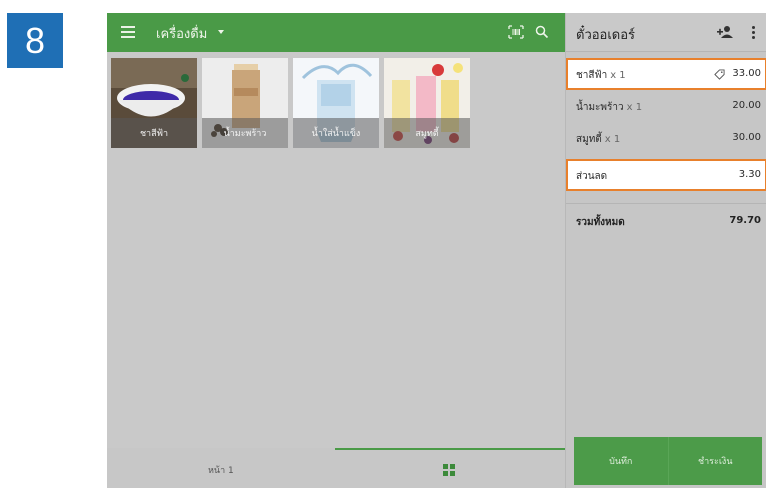 The width and height of the screenshot is (766, 488). I want to click on ticket-line: น้ำมะพร้าว x 1 20.00, so click(666, 106).